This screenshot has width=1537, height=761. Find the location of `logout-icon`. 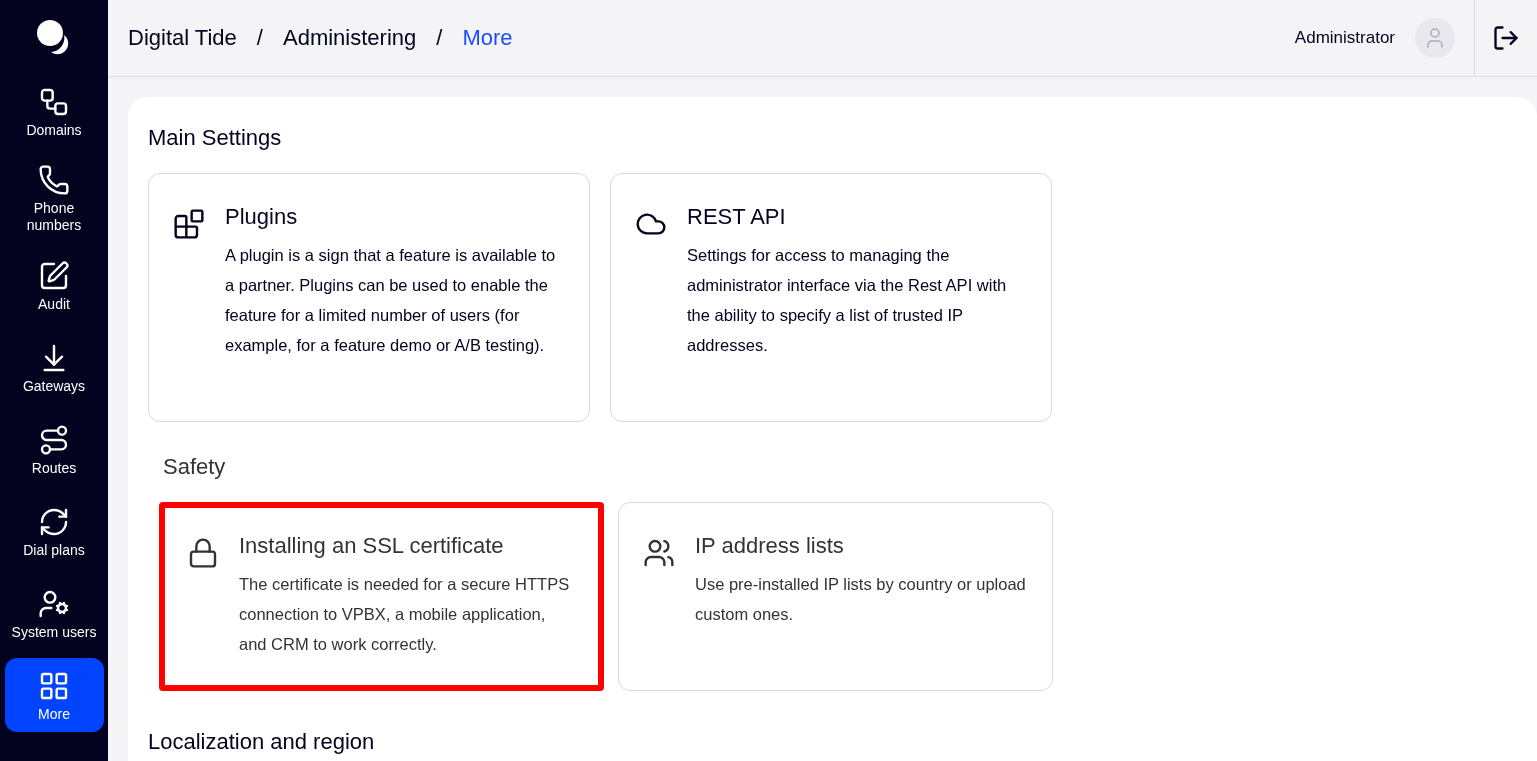

logout-icon is located at coordinates (1506, 38).